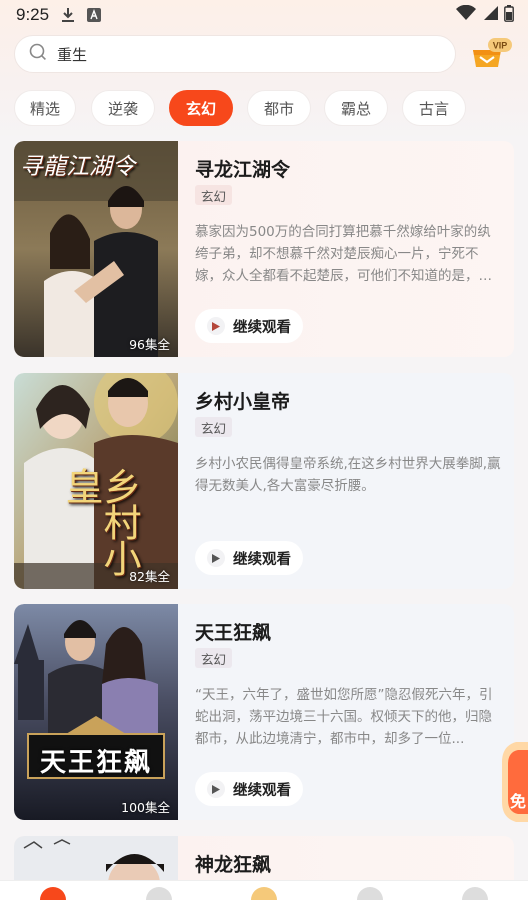  Describe the element at coordinates (492, 53) in the screenshot. I see `vip-basket-icon: VIP` at that location.